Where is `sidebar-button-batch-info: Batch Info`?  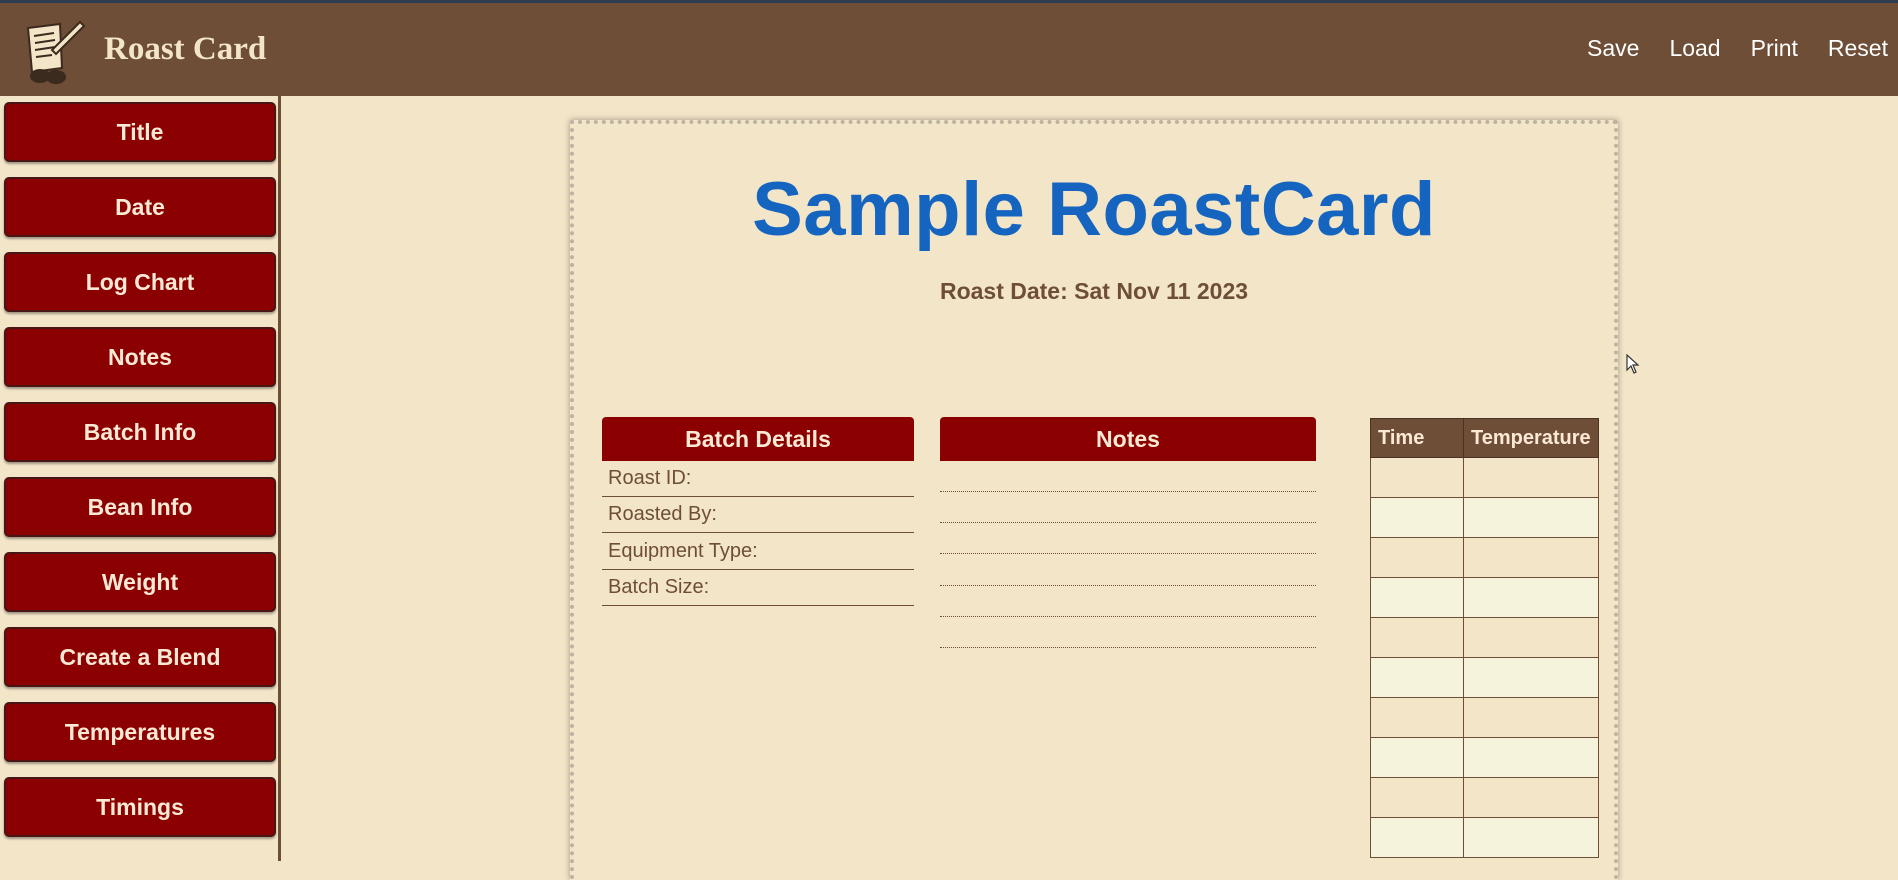 sidebar-button-batch-info: Batch Info is located at coordinates (140, 432).